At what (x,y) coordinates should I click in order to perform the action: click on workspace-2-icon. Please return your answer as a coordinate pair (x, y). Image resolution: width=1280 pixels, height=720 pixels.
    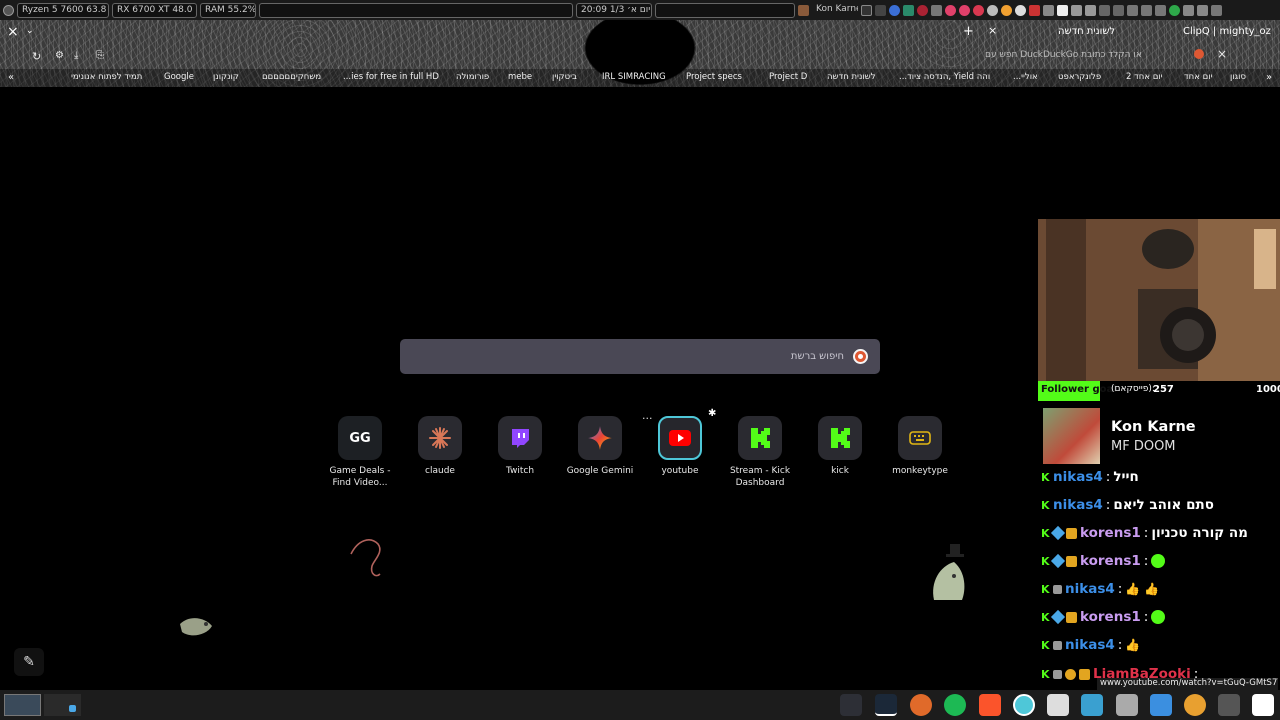
    Looking at the image, I should click on (62, 705).